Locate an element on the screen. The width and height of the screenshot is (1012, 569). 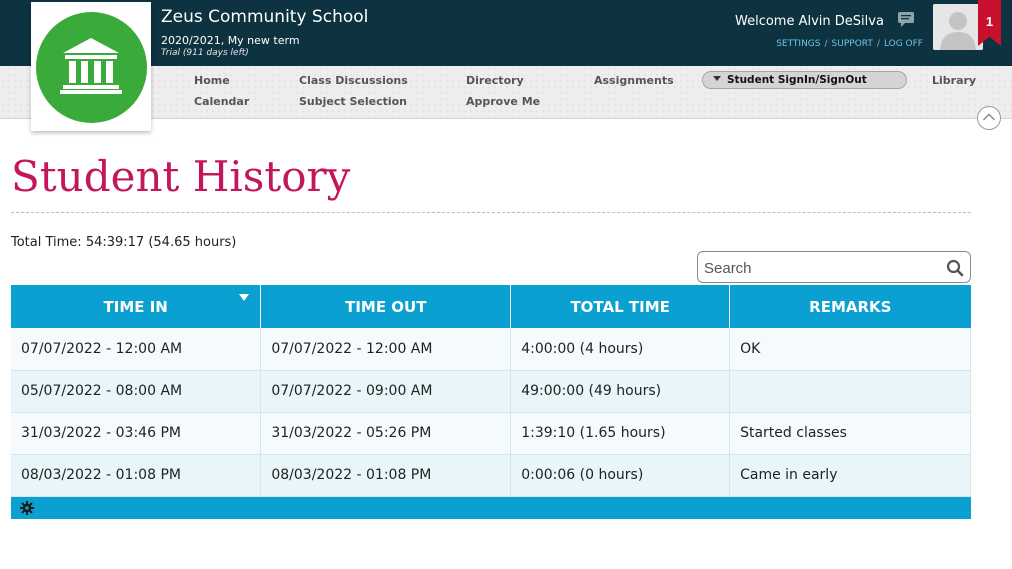
nav-subject-selection: Subject Selection is located at coordinates (353, 101).